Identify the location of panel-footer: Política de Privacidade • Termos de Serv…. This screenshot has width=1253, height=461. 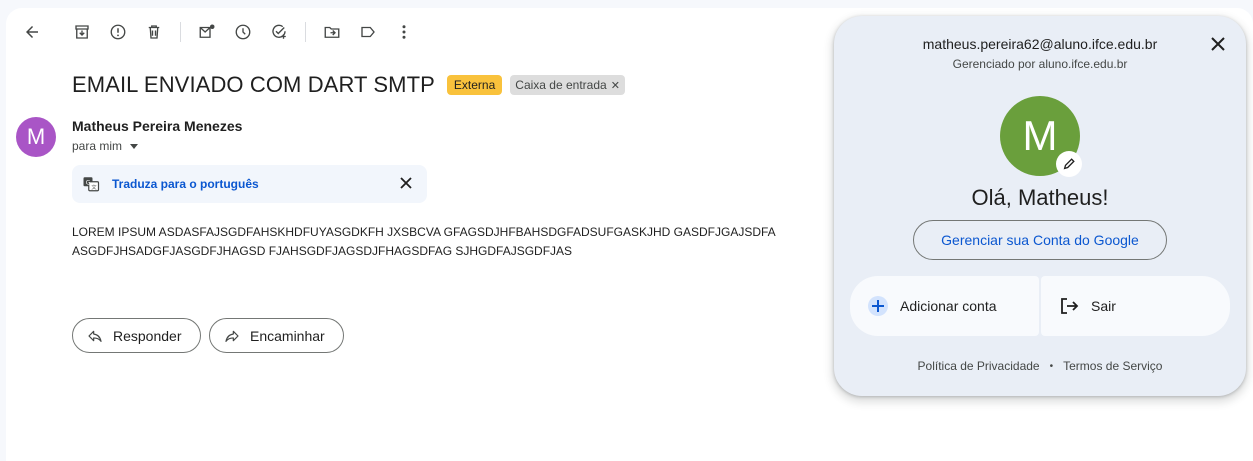
(1040, 366).